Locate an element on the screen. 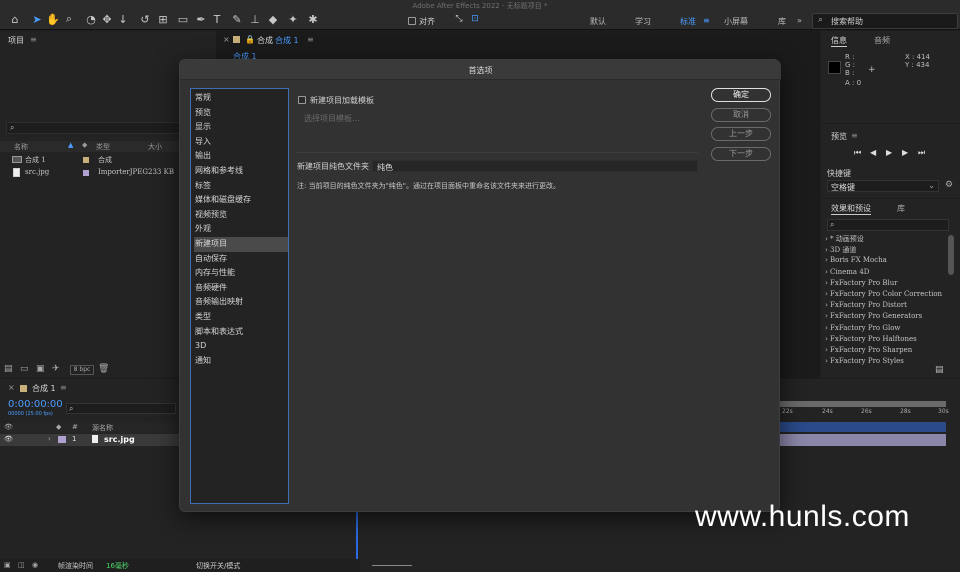  home-icon: ⌂ is located at coordinates (15, 19).